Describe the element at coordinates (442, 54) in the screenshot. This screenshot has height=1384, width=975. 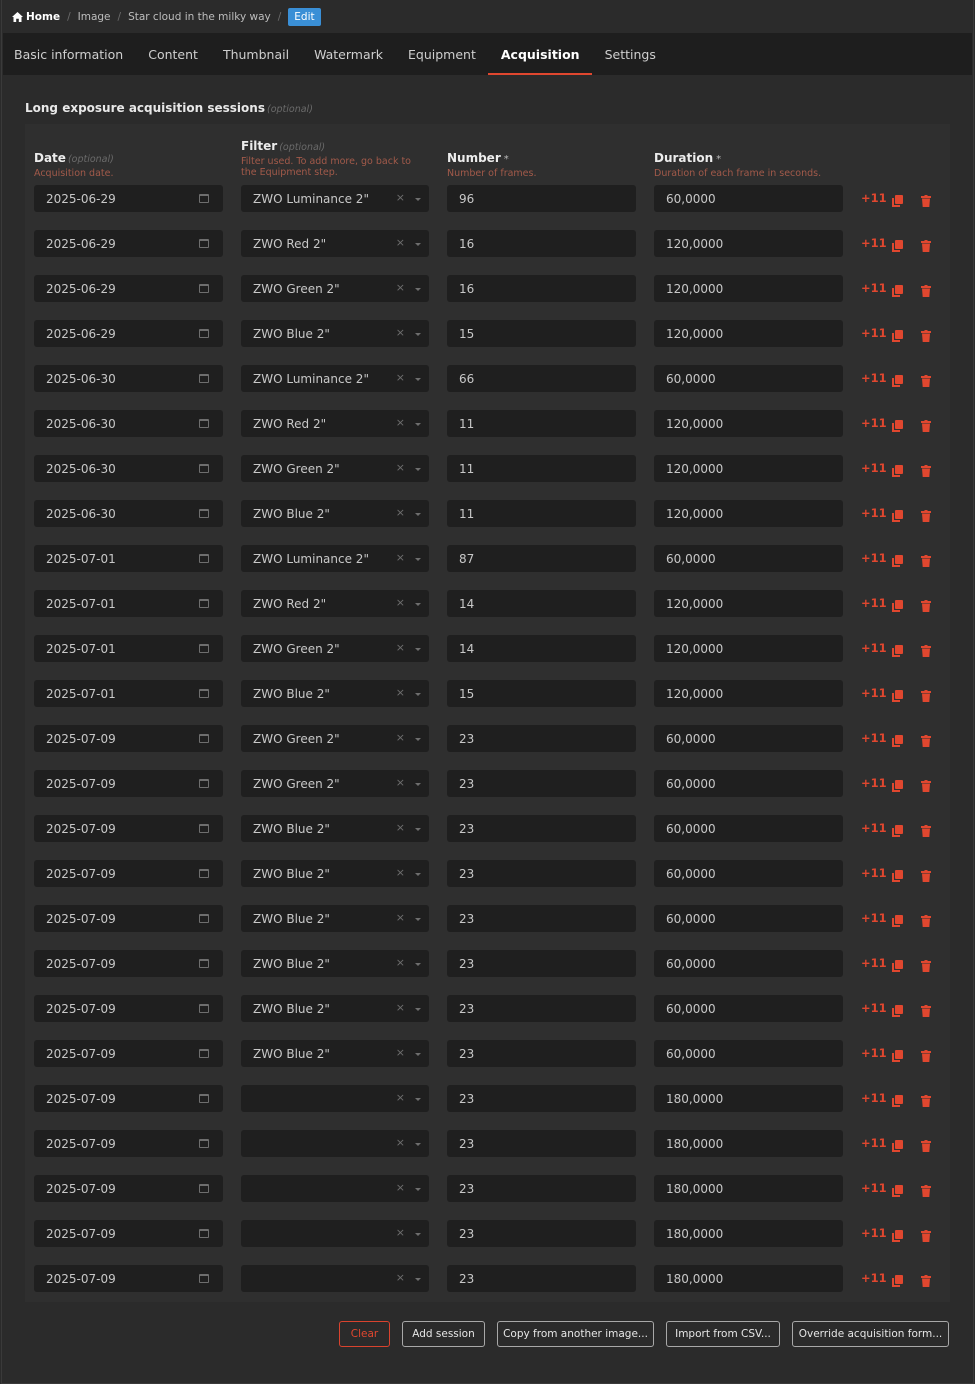
I see `tab-equipment: Equipment` at that location.